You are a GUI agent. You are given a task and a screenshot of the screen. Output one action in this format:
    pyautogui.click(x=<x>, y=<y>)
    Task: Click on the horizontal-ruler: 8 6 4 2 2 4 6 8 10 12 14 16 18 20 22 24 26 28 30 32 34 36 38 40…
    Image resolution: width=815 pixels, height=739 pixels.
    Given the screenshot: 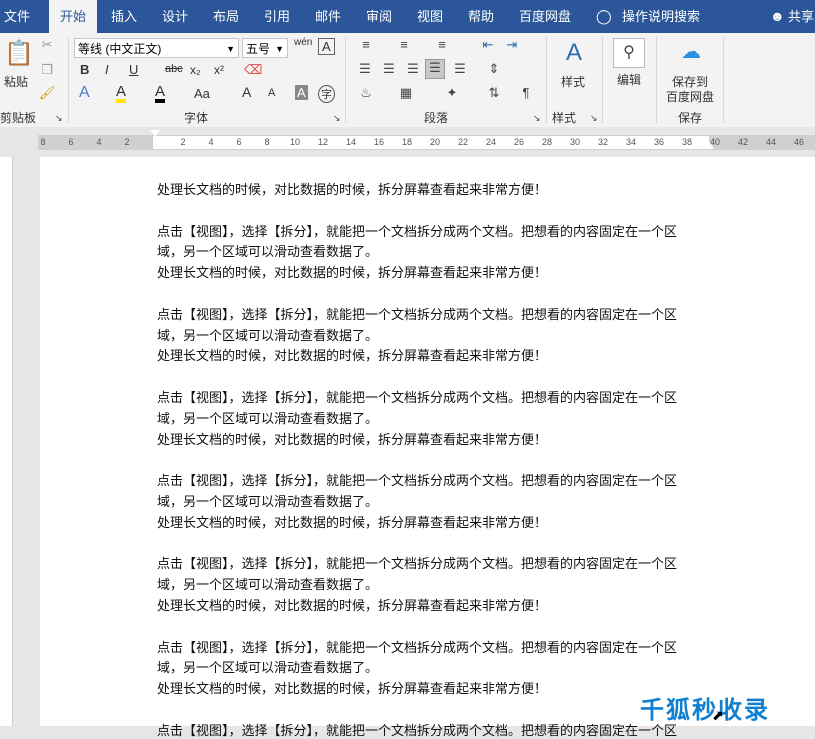 What is the action you would take?
    pyautogui.click(x=407, y=142)
    